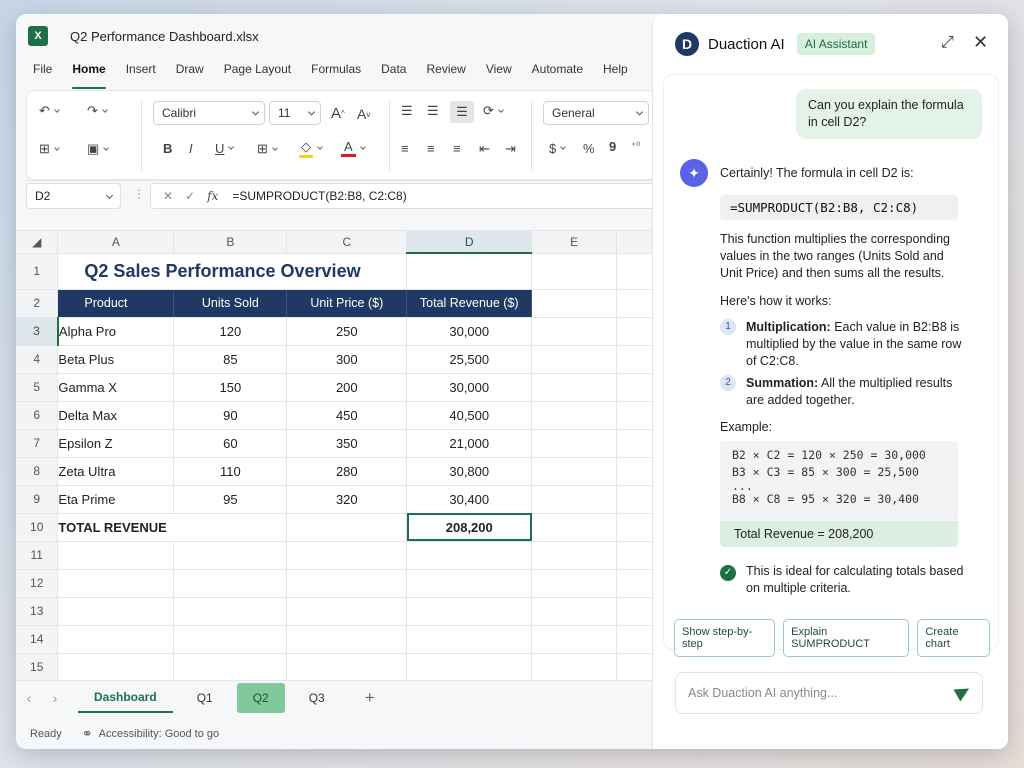 This screenshot has width=1024, height=768. I want to click on fx-icon: fx, so click(212, 196).